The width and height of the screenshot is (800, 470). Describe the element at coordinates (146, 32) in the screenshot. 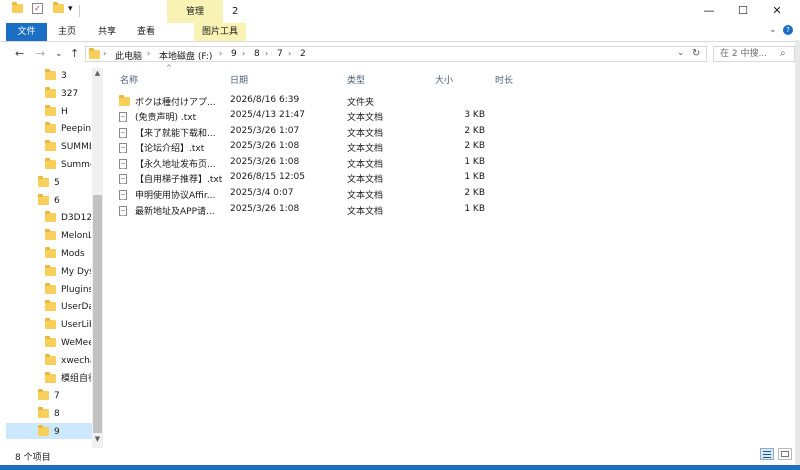

I see `tab-view: 查看` at that location.